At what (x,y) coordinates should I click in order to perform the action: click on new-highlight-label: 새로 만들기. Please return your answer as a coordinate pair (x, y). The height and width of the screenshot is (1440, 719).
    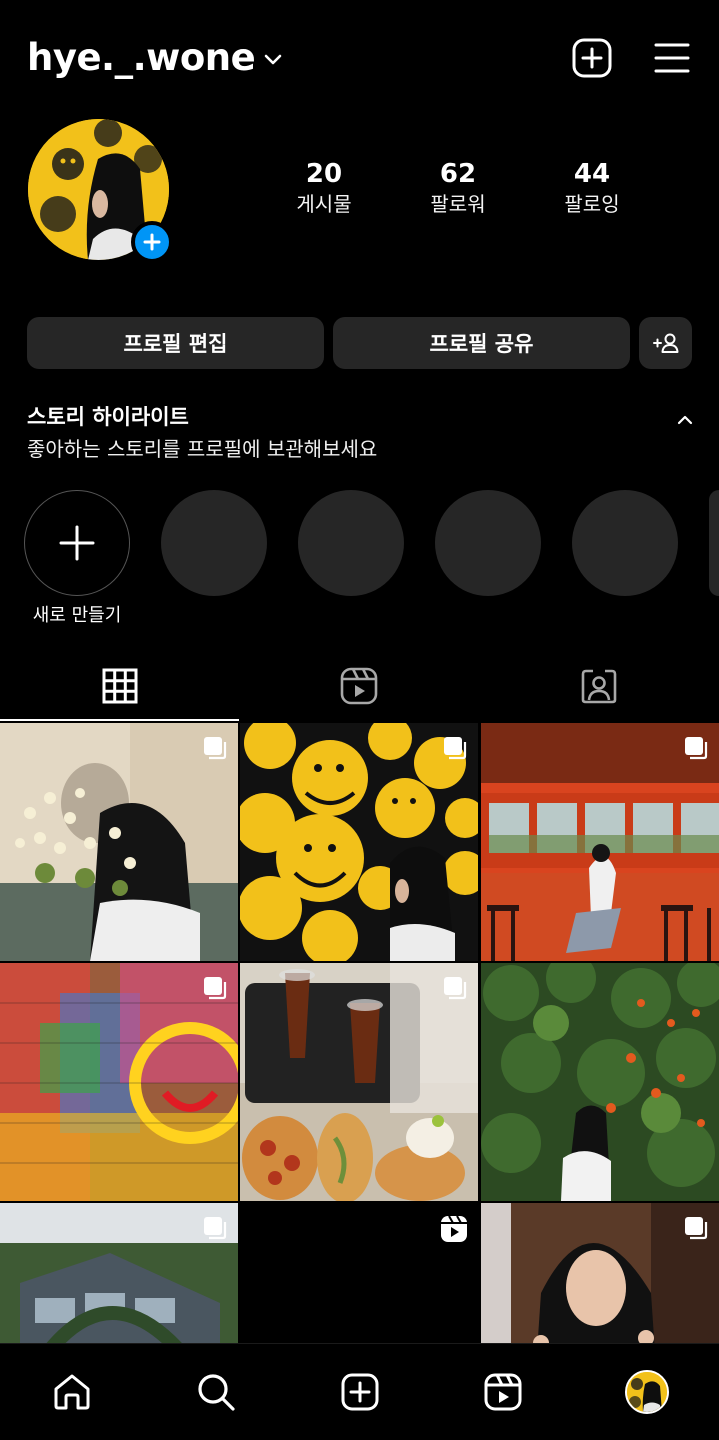
    Looking at the image, I should click on (77, 615).